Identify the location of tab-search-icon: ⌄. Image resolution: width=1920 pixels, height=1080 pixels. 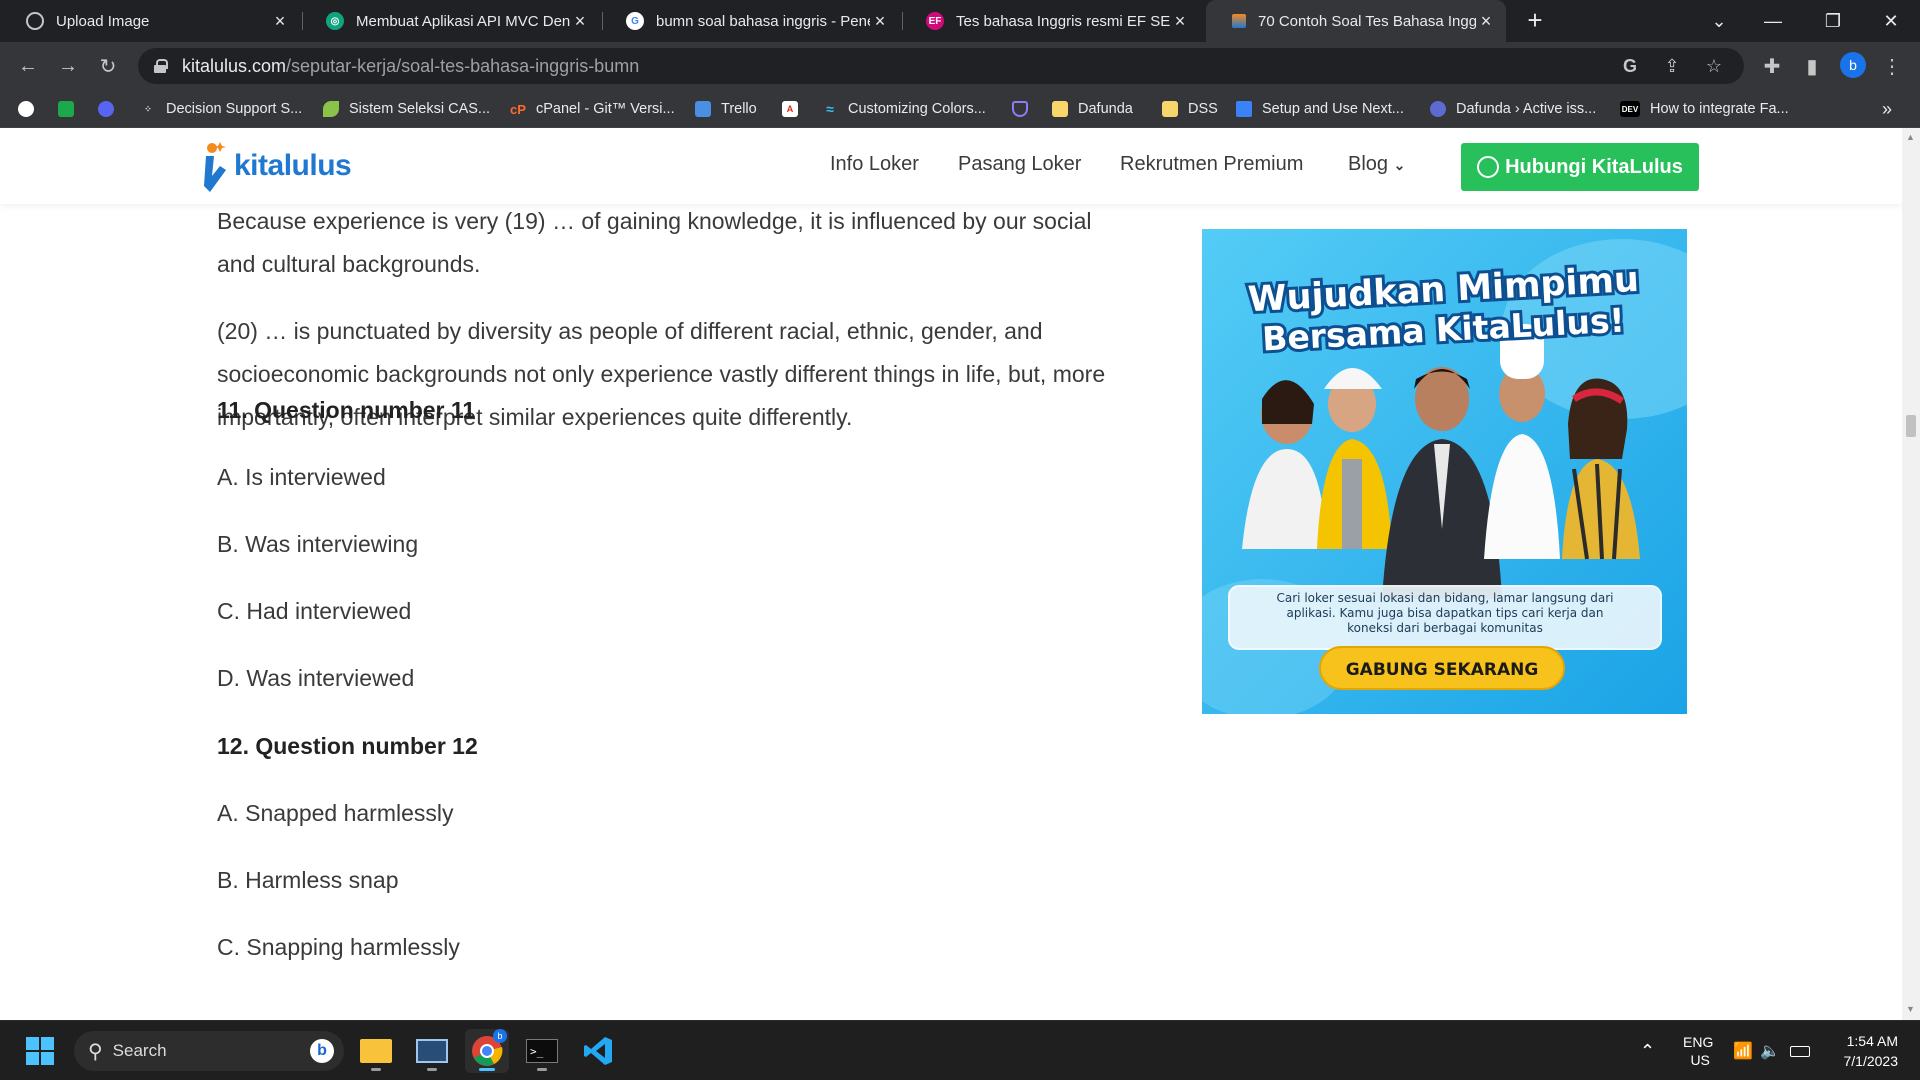
(1719, 21).